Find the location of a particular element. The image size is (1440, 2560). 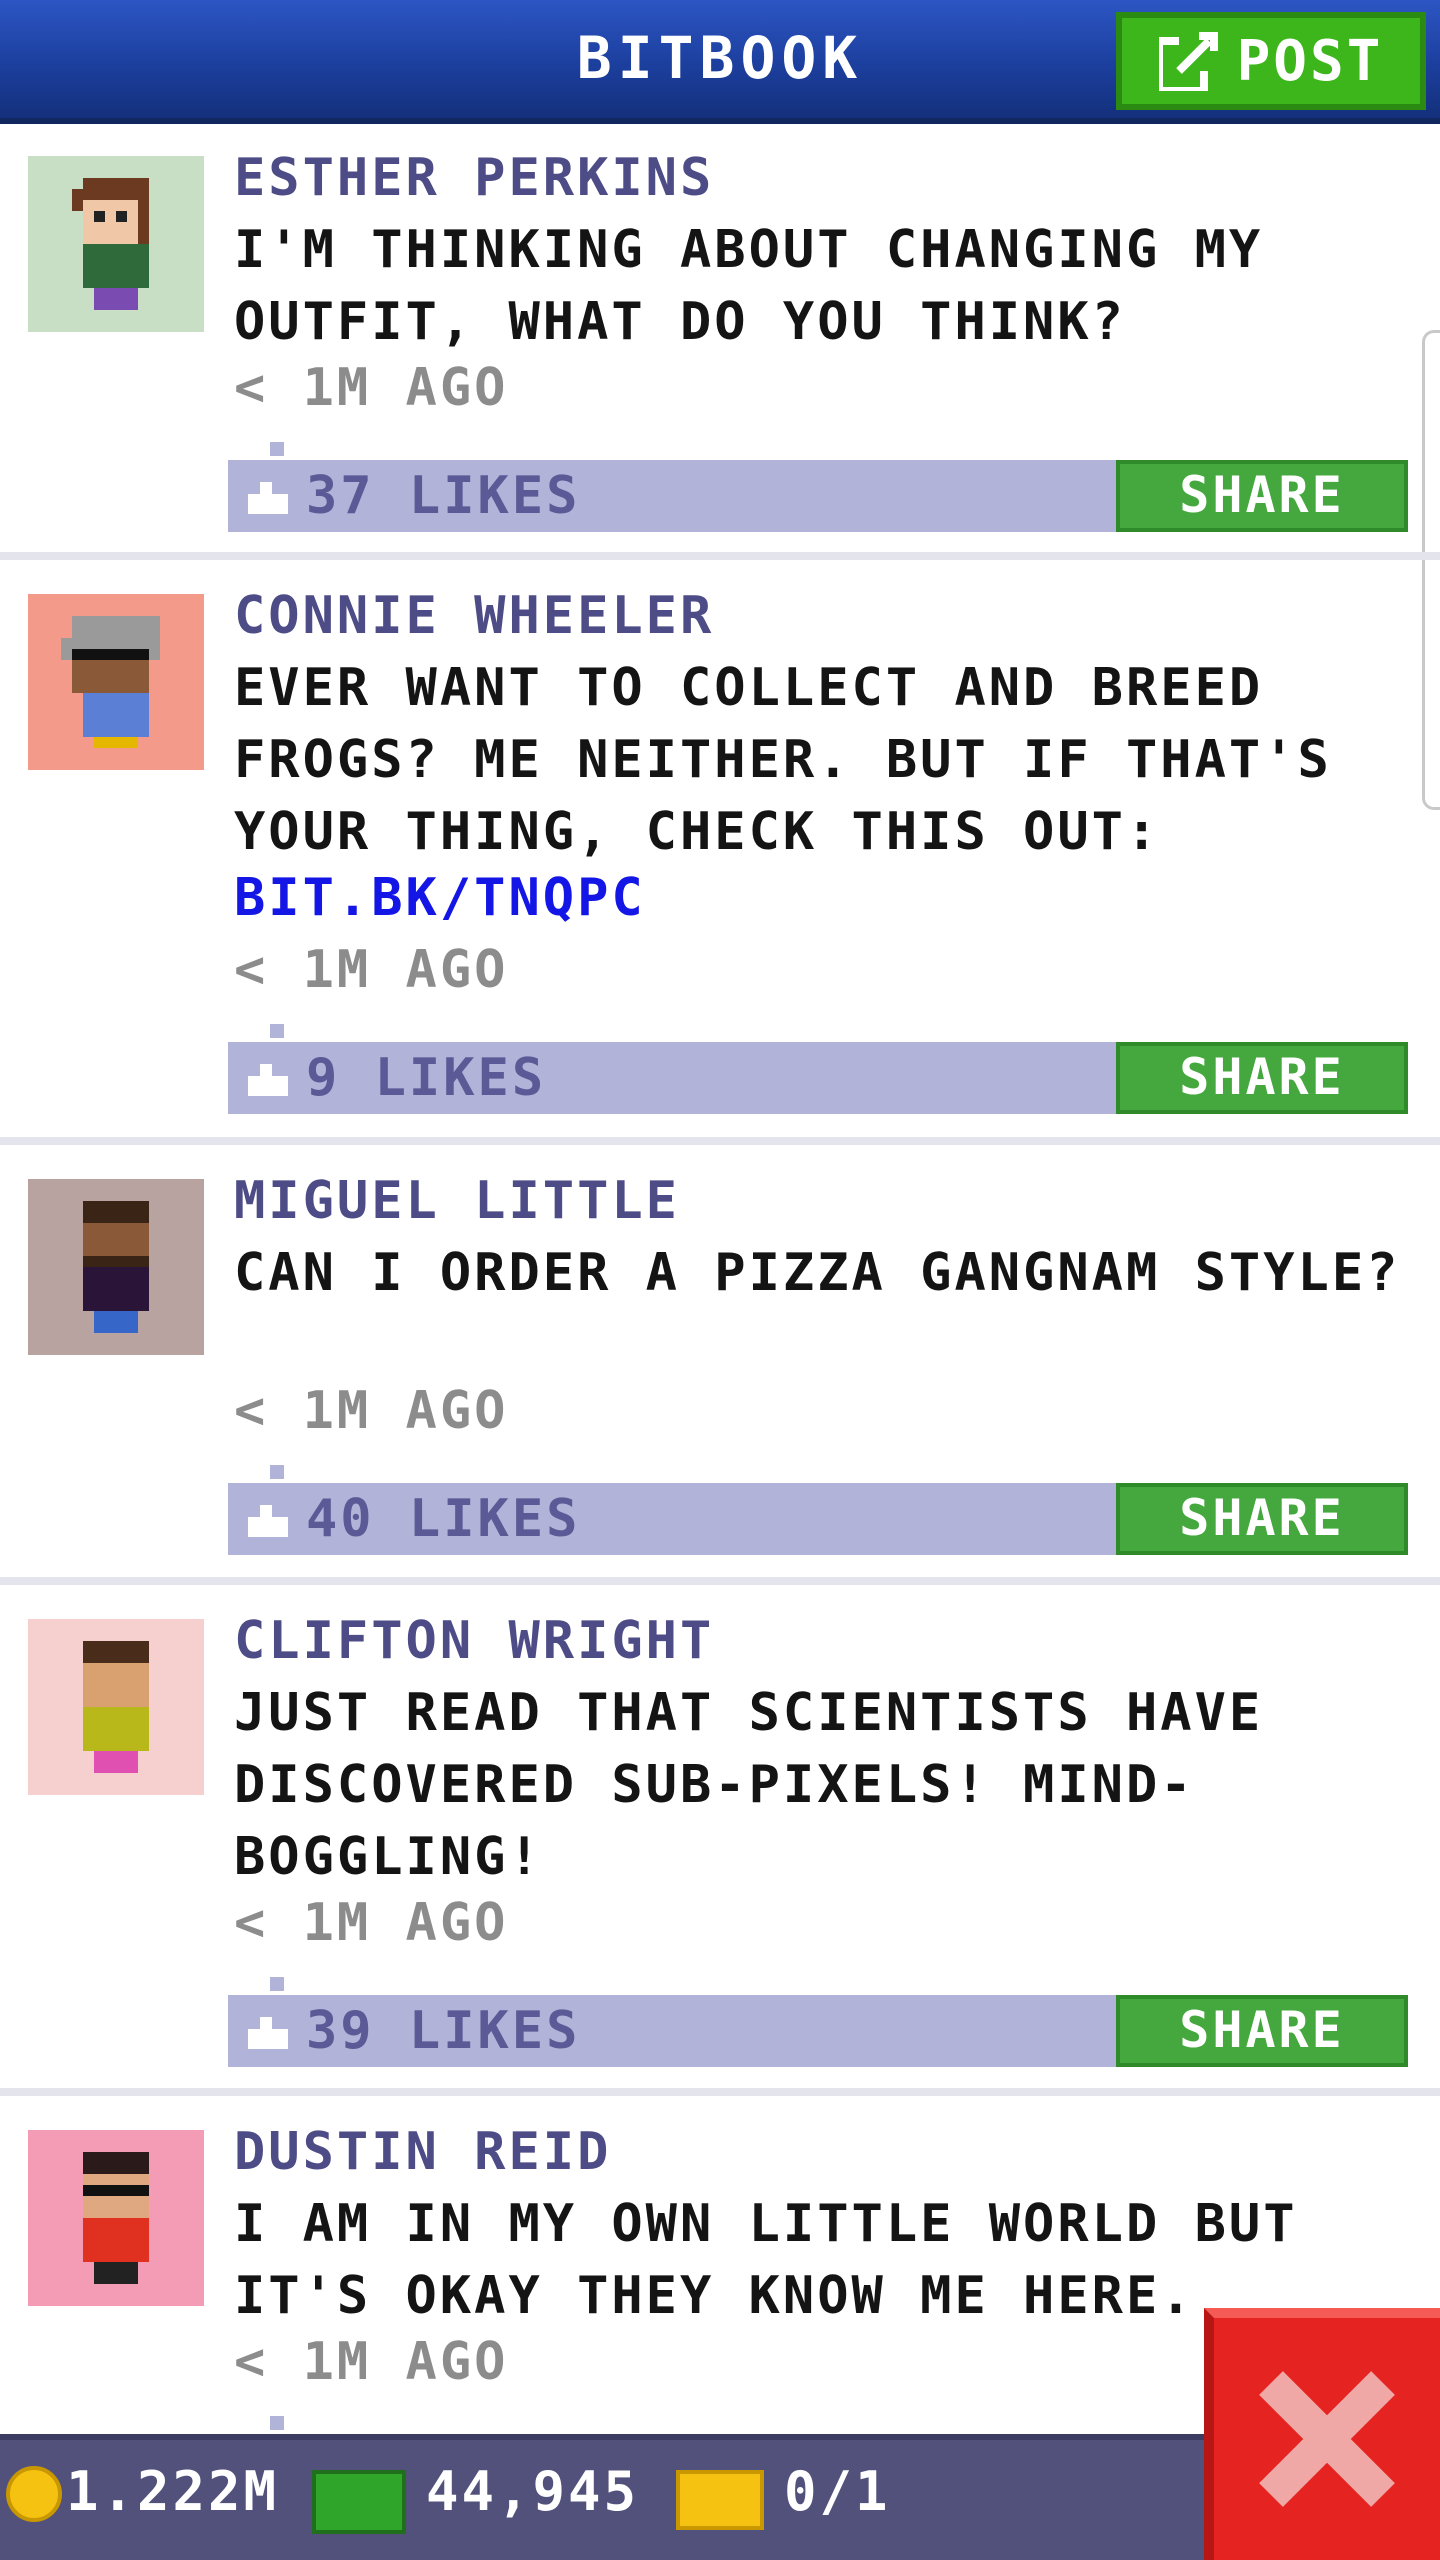

post-label: POST is located at coordinates (1310, 61).